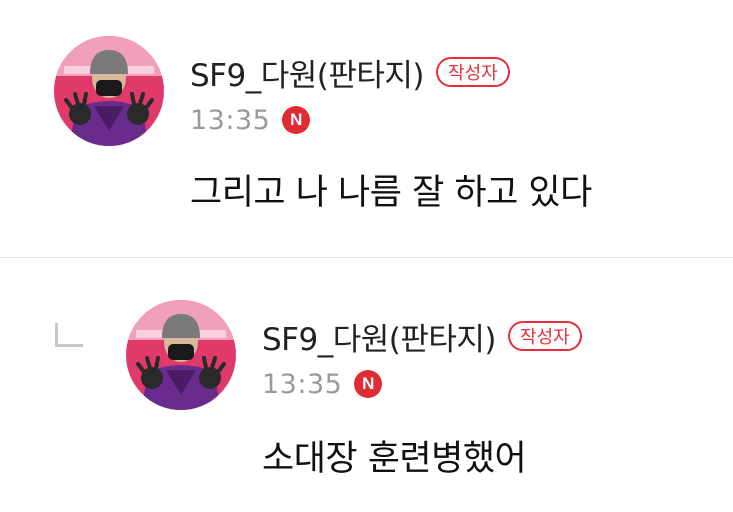  Describe the element at coordinates (391, 193) in the screenshot. I see `comment-text: 그리고 나 나름 잘 하고 있다` at that location.